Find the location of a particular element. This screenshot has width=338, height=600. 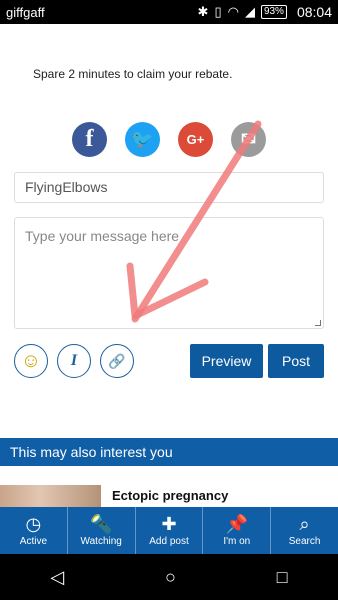

promo-text: Spare 2 minutes to claim your rebate. is located at coordinates (132, 74).